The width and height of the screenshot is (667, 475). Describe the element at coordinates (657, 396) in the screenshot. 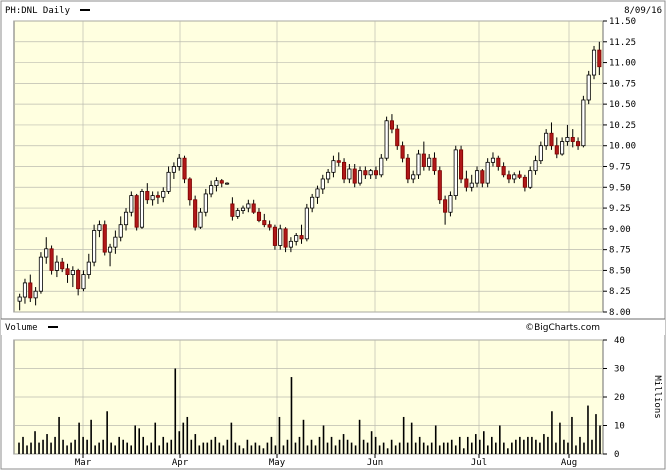

I see `volume-y-axis-label: Millions` at that location.